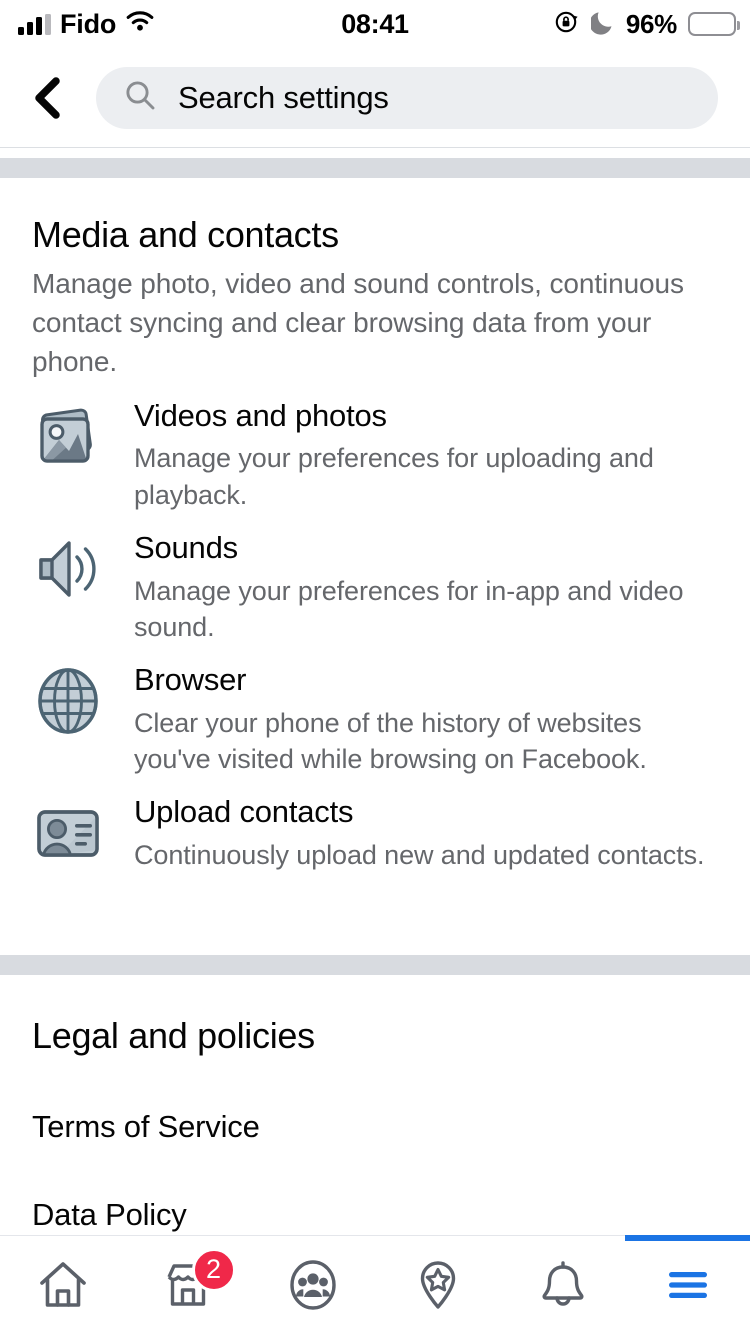 This screenshot has width=750, height=1334. I want to click on back-button, so click(48, 98).